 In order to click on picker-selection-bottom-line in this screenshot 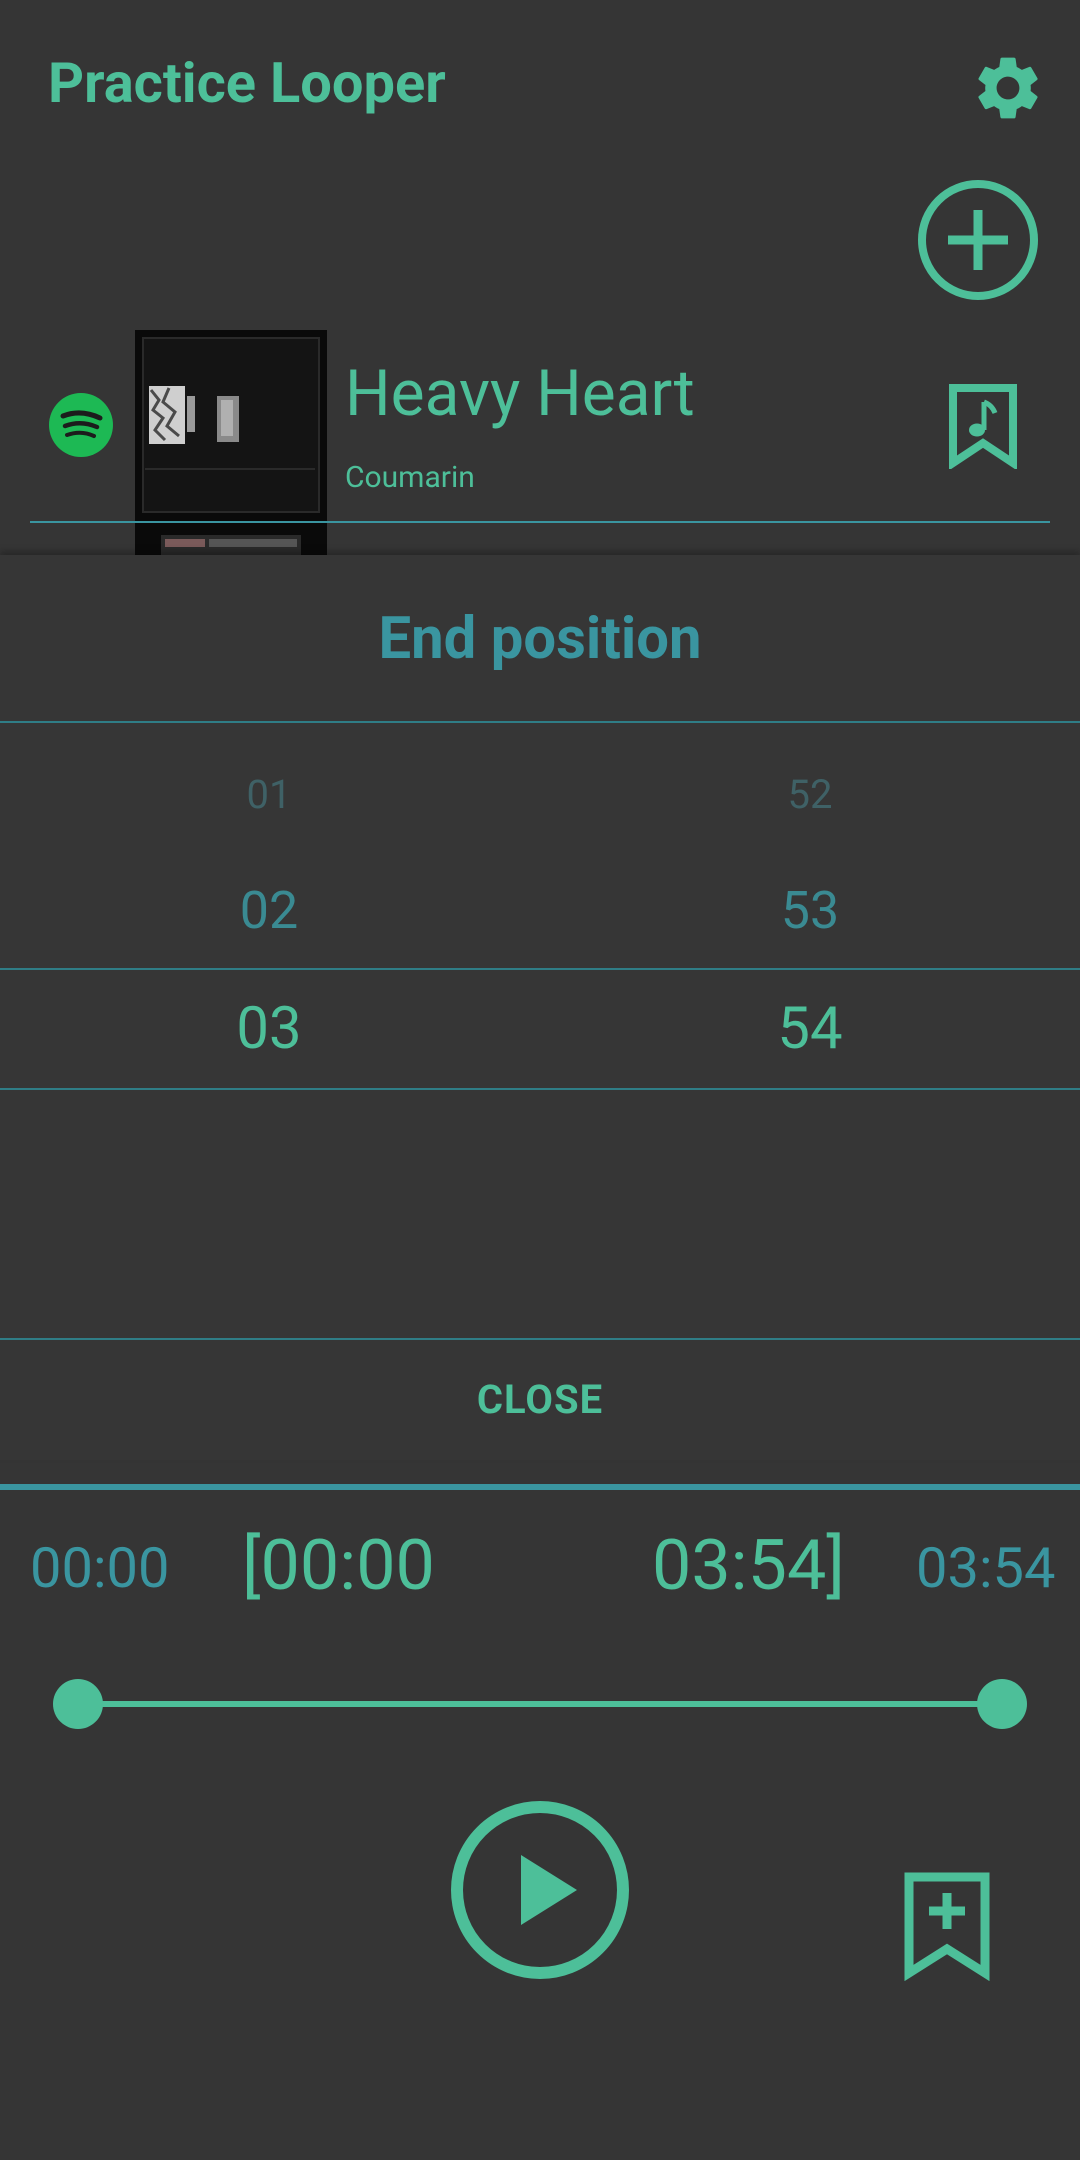, I will do `click(540, 1089)`.